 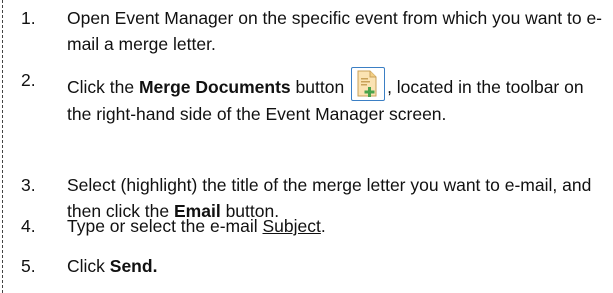 What do you see at coordinates (214, 87) in the screenshot?
I see `merge-documents-label: Merge Documents` at bounding box center [214, 87].